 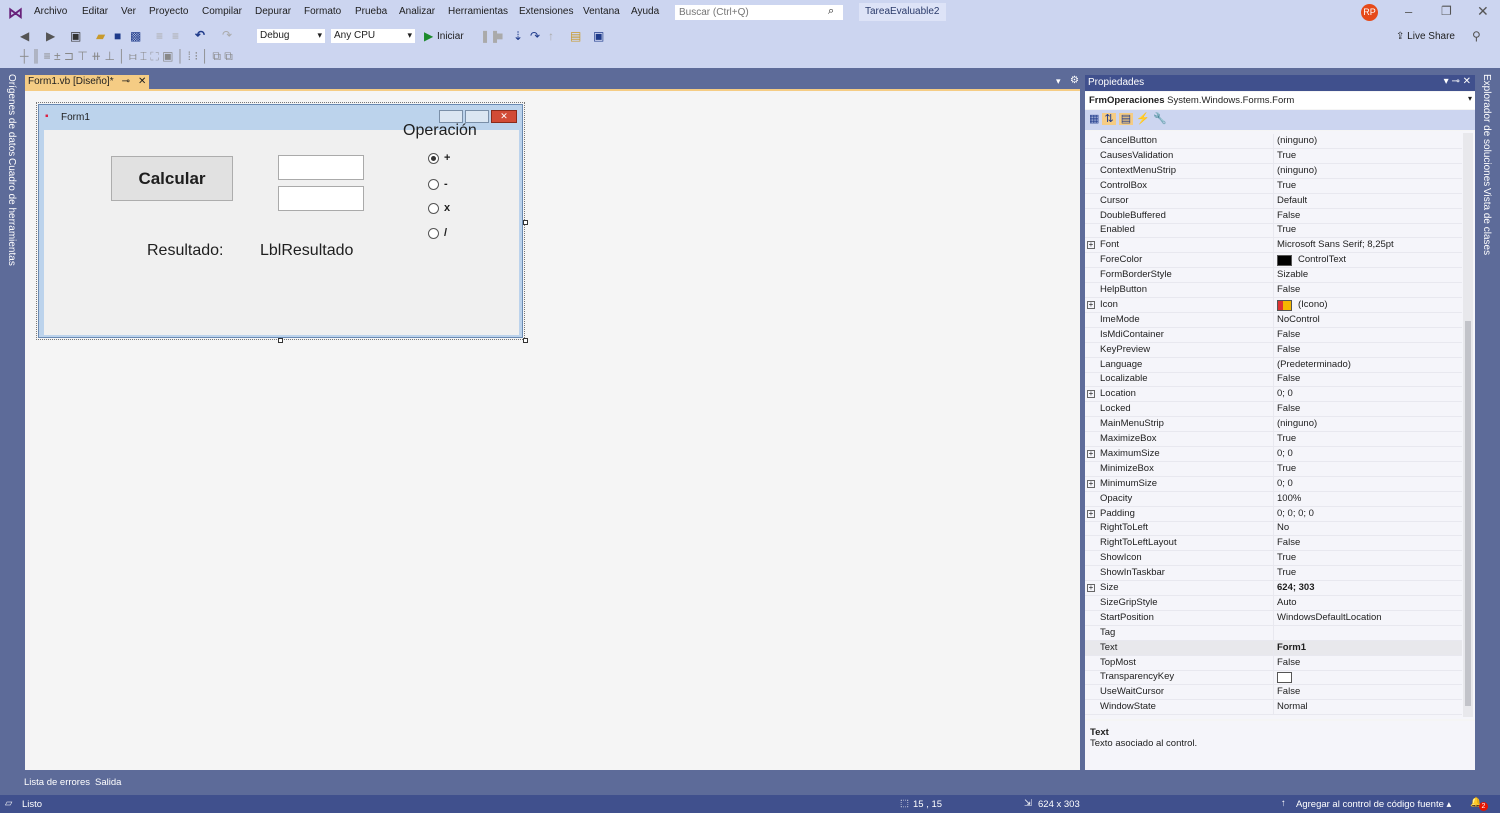 I want to click on resize-handle-bottom, so click(x=280, y=340).